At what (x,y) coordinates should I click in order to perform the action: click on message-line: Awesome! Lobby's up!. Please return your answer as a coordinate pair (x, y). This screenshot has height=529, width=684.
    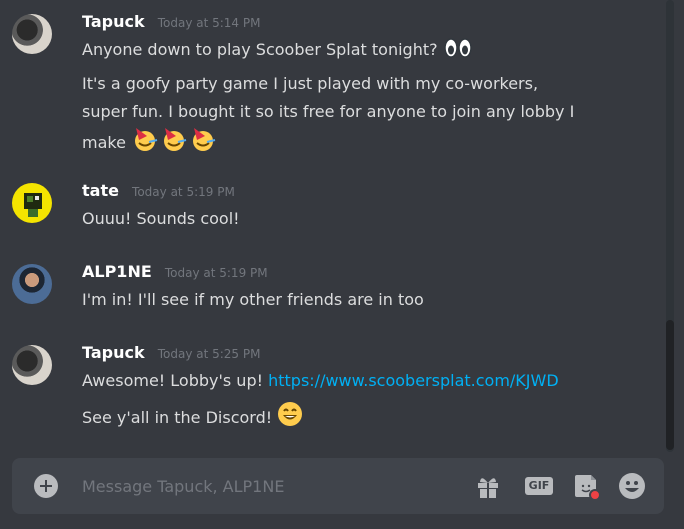
    Looking at the image, I should click on (173, 380).